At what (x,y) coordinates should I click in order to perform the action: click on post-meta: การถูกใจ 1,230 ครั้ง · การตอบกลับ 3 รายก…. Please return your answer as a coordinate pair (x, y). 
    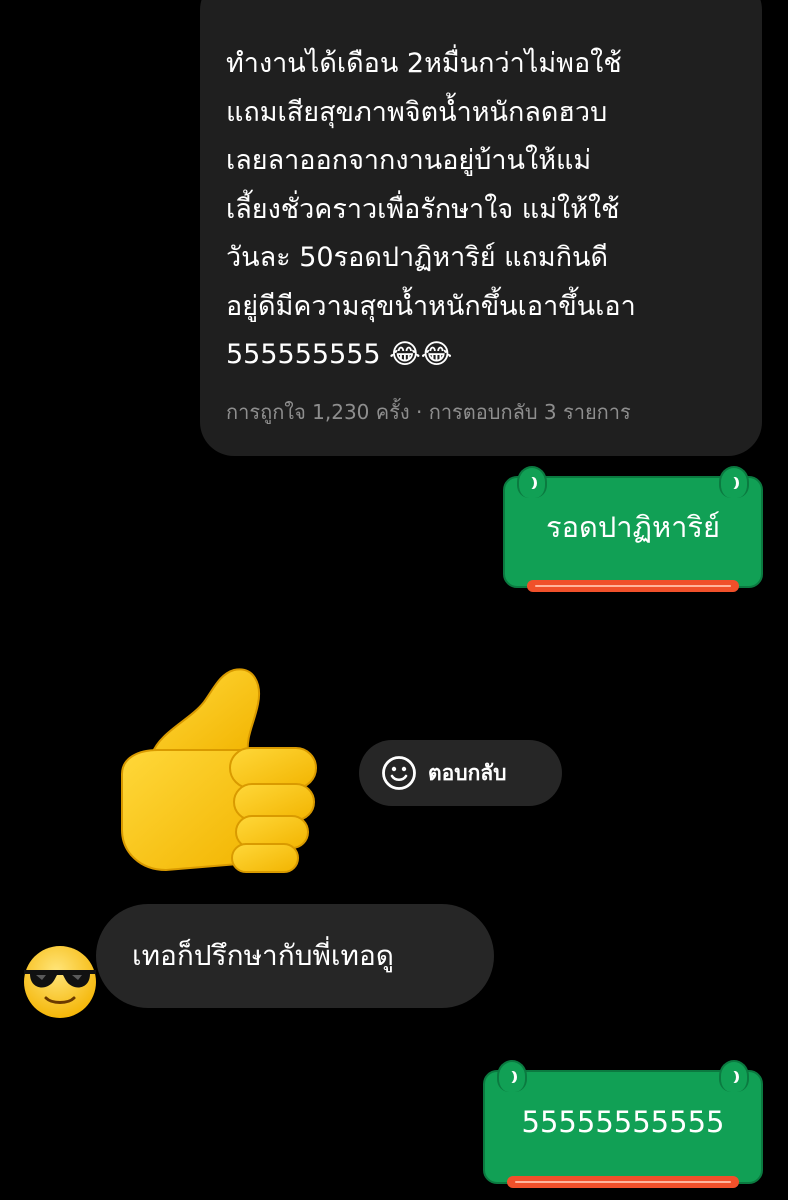
    Looking at the image, I should click on (428, 412).